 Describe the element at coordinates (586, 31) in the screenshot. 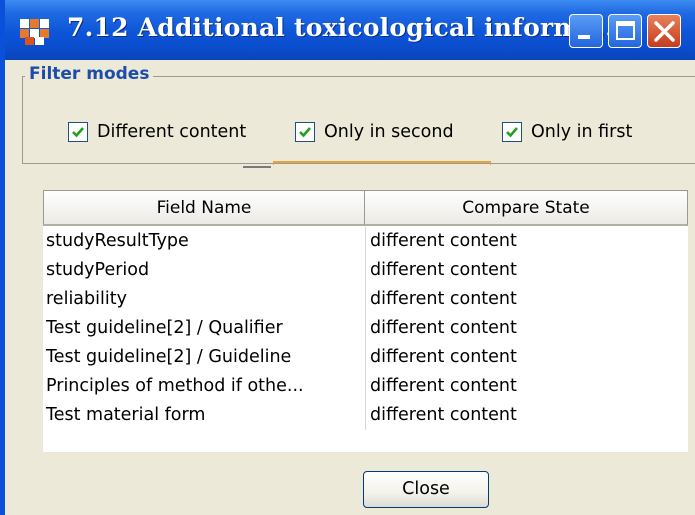

I see `minimize-button` at that location.